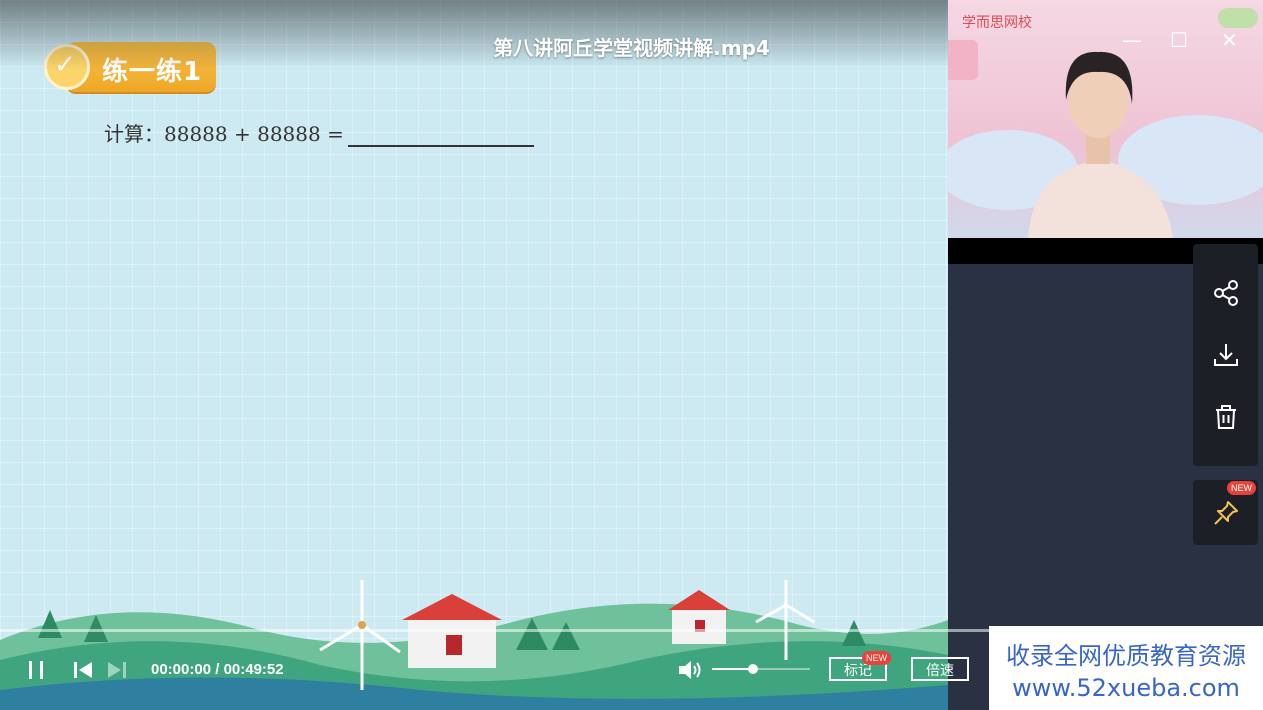 Image resolution: width=1263 pixels, height=710 pixels. Describe the element at coordinates (690, 670) in the screenshot. I see `volume-icon` at that location.